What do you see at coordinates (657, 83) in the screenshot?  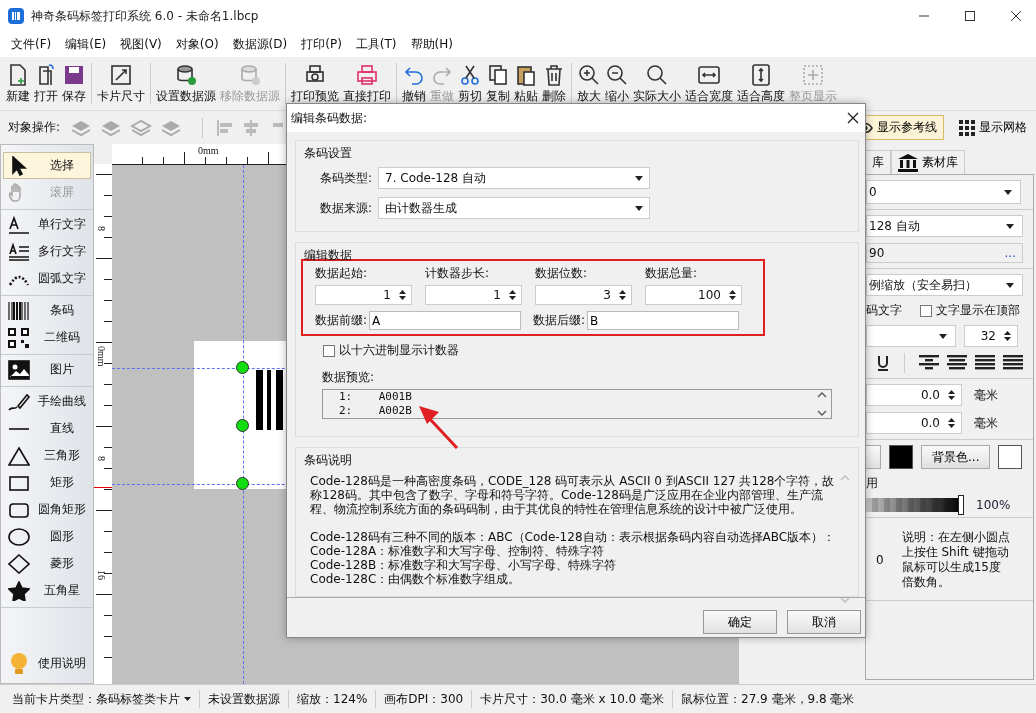 I see `toolbar-button: 实际大小` at bounding box center [657, 83].